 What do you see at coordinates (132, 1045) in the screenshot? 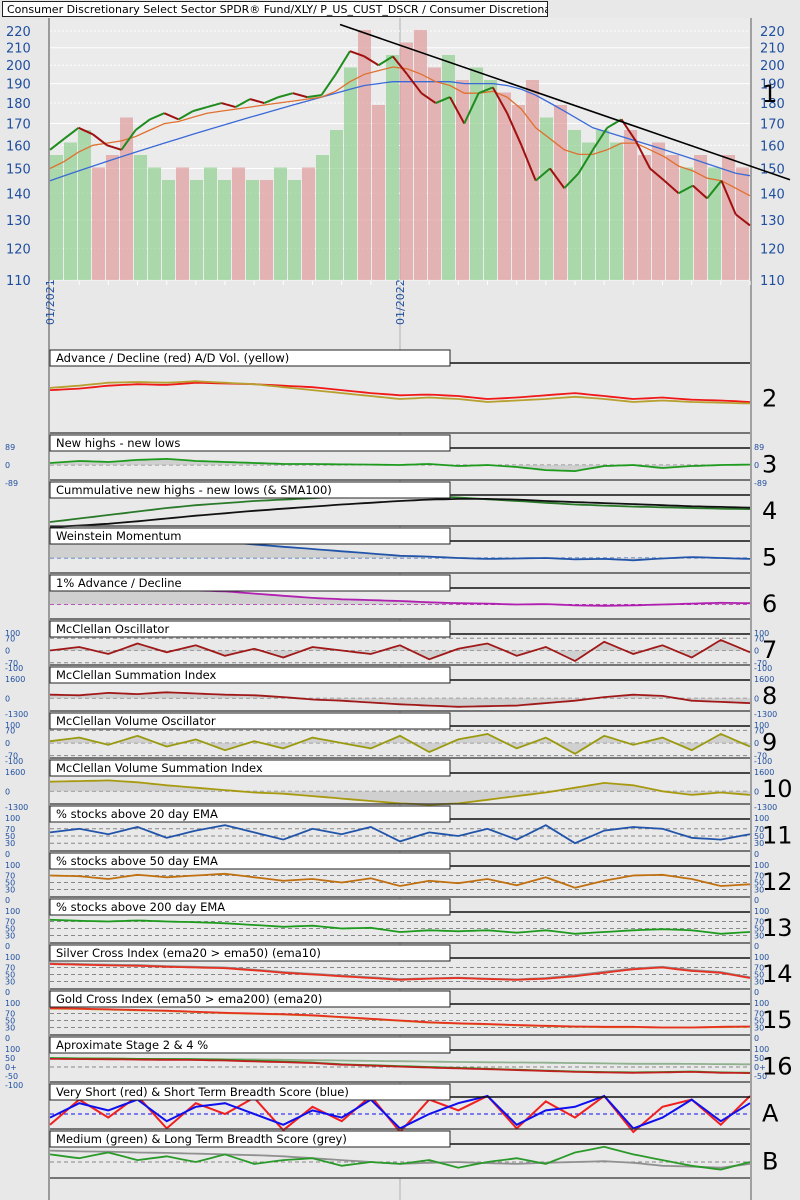
I see `panel-title: Aproximate Stage 2 & 4 %` at bounding box center [132, 1045].